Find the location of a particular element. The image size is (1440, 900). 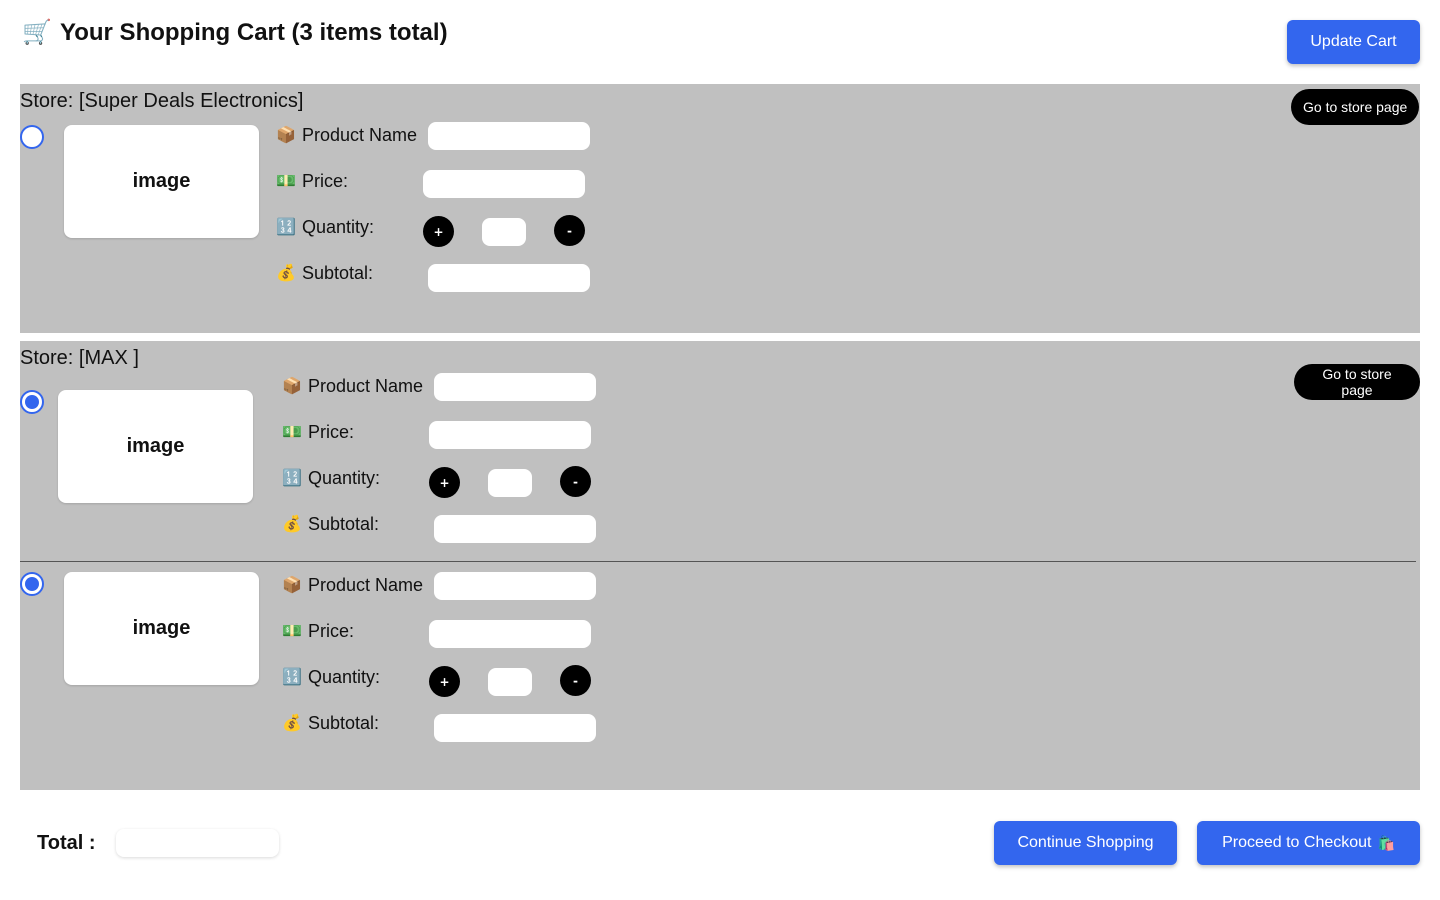

continue-shopping-button: Continue Shopping is located at coordinates (1085, 843).